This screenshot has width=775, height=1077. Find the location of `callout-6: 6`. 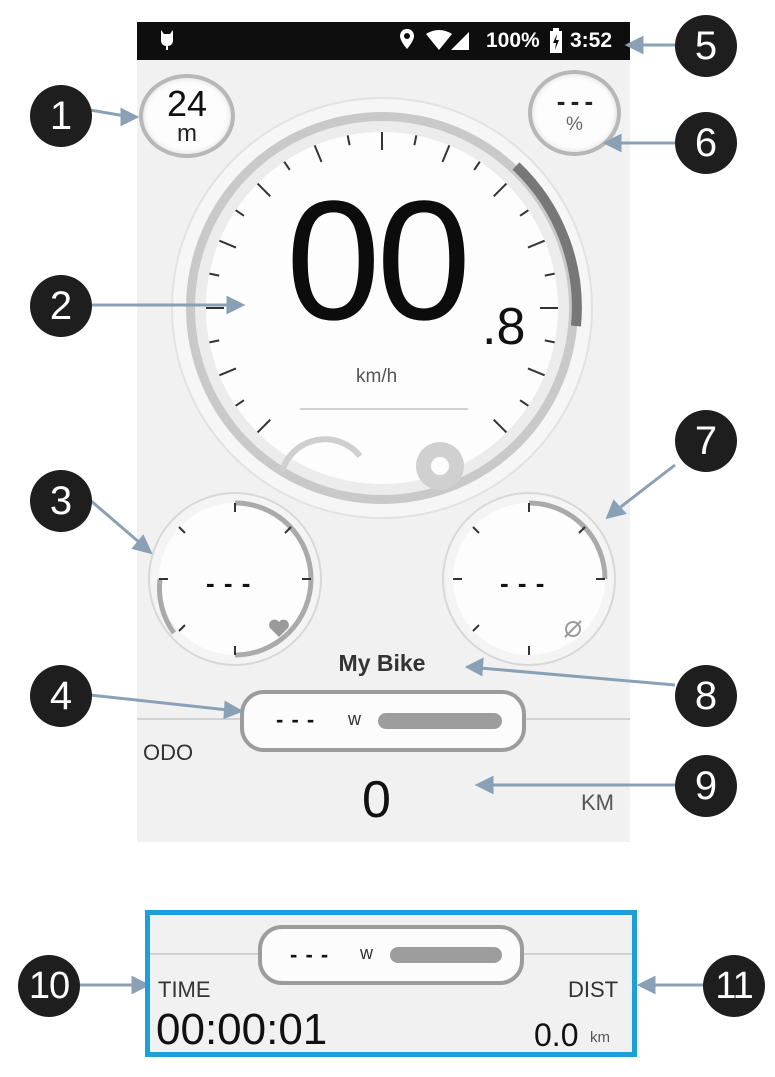

callout-6: 6 is located at coordinates (706, 143).